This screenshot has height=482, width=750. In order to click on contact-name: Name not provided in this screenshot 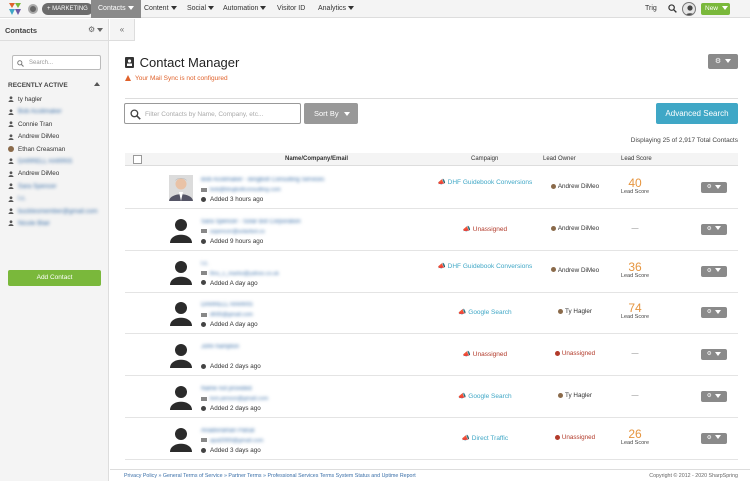, I will do `click(226, 389)`.